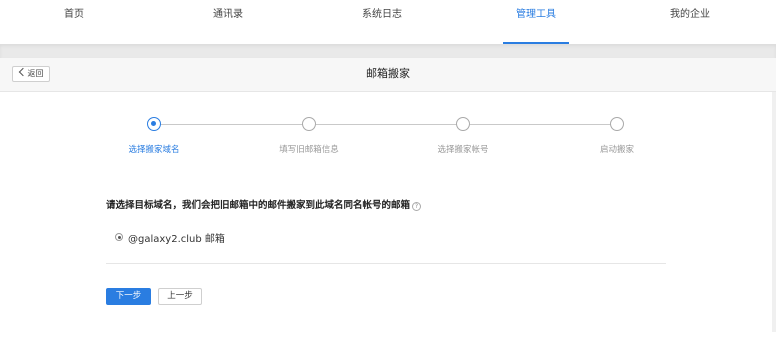 This screenshot has width=776, height=360. Describe the element at coordinates (22, 72) in the screenshot. I see `chevron-left-icon` at that location.